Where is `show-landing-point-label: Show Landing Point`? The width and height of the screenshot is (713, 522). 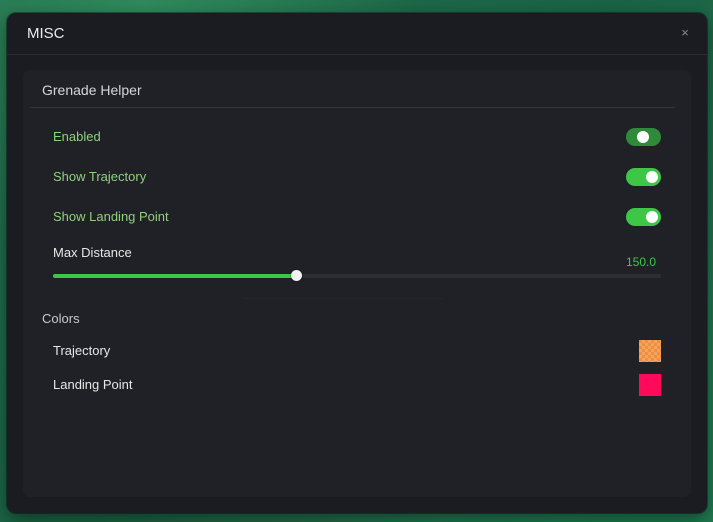
show-landing-point-label: Show Landing Point is located at coordinates (111, 216).